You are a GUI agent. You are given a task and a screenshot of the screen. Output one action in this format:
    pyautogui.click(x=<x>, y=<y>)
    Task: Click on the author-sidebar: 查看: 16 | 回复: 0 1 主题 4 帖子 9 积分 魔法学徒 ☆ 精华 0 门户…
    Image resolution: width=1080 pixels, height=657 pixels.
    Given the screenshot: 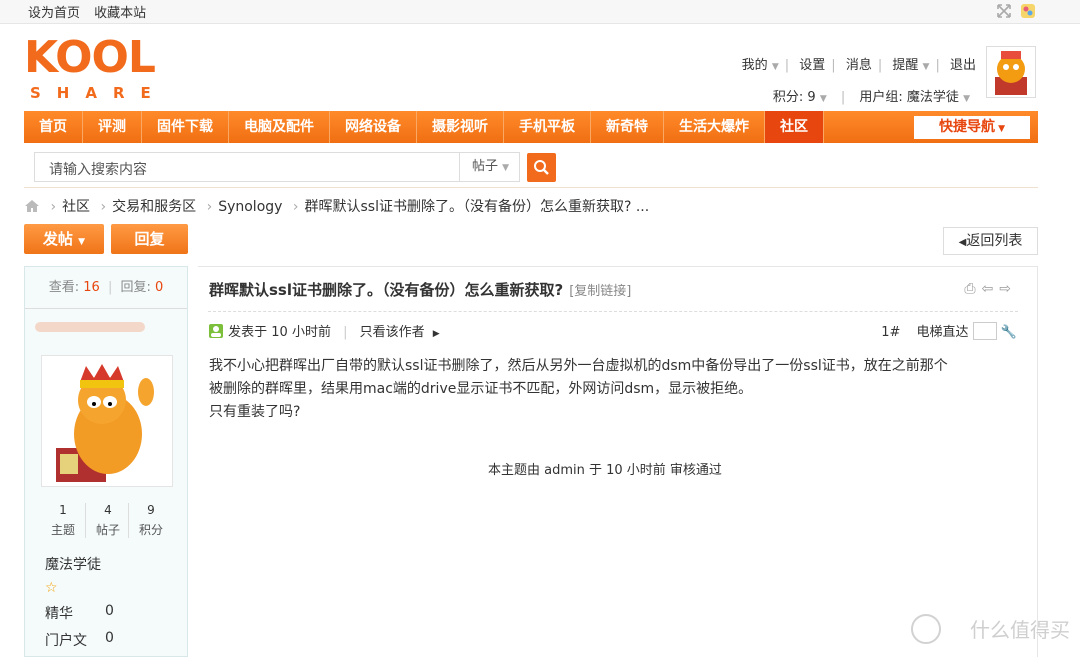 What is the action you would take?
    pyautogui.click(x=106, y=461)
    